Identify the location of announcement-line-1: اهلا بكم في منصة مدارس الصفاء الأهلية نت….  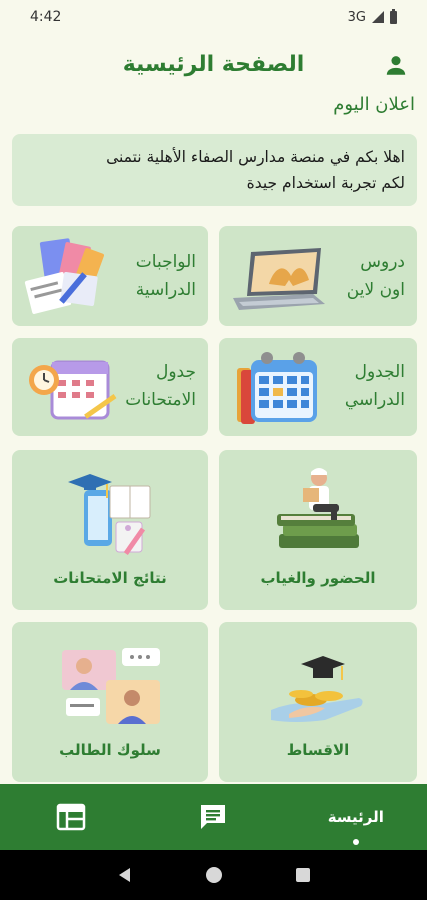
(255, 157).